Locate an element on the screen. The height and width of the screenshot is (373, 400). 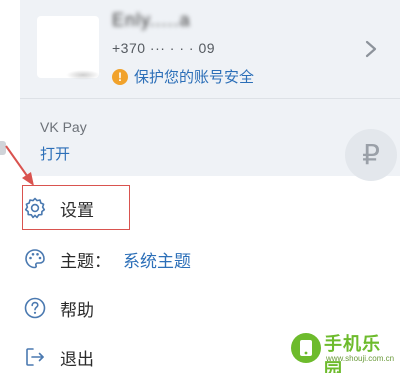
watermark-title: 手机乐园 is located at coordinates (352, 353).